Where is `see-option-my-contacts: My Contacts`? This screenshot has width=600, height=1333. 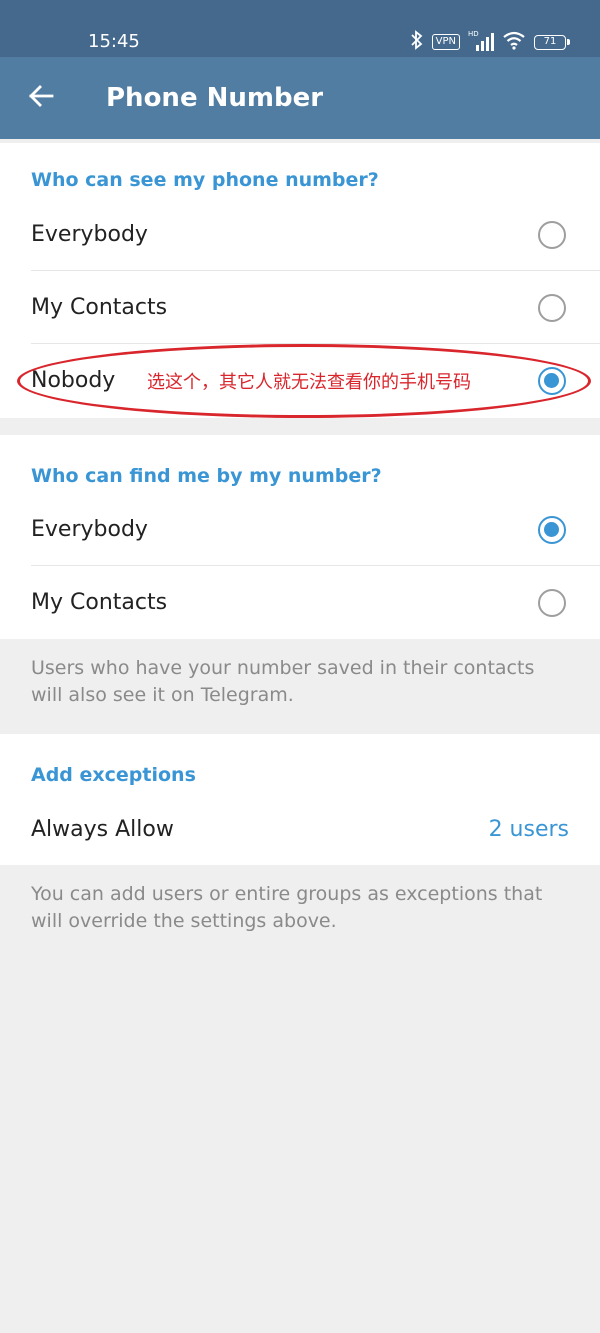
see-option-my-contacts: My Contacts is located at coordinates (300, 307).